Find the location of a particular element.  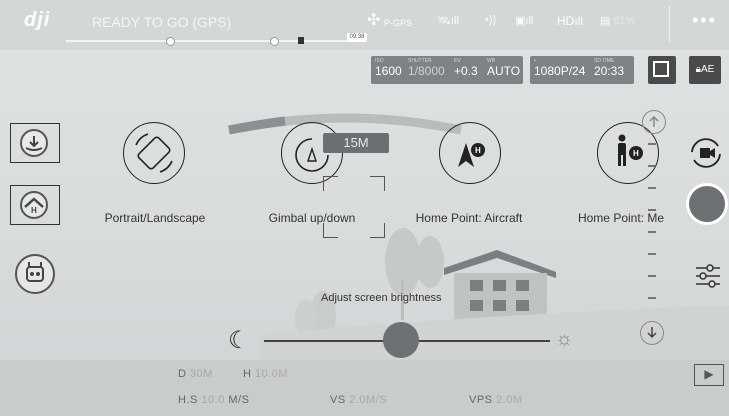

flight-time-chip: 09:38 is located at coordinates (357, 37).